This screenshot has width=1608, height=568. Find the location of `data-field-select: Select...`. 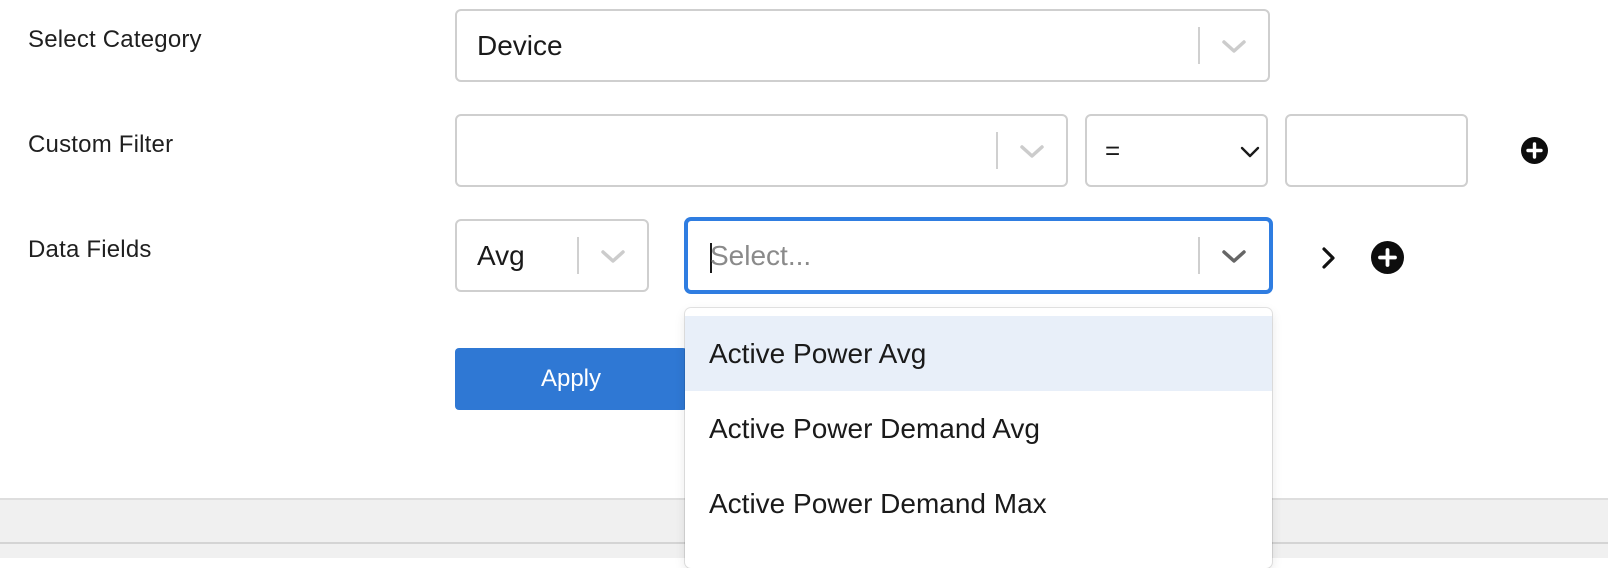

data-field-select: Select... is located at coordinates (978, 255).